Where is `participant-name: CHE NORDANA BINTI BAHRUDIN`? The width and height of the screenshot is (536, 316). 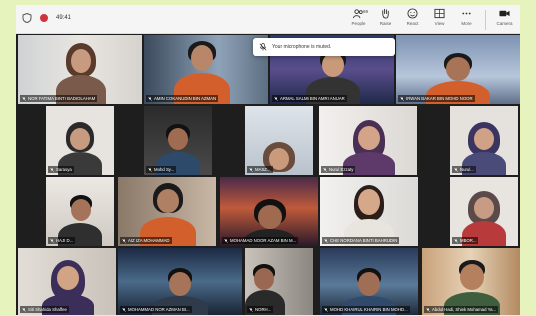
participant-name: CHE NORDANA BINTI BAHRUDIN is located at coordinates (361, 240).